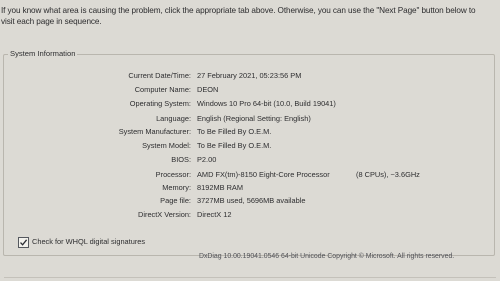  Describe the element at coordinates (166, 145) in the screenshot. I see `info-label-system-model: System Model:` at that location.